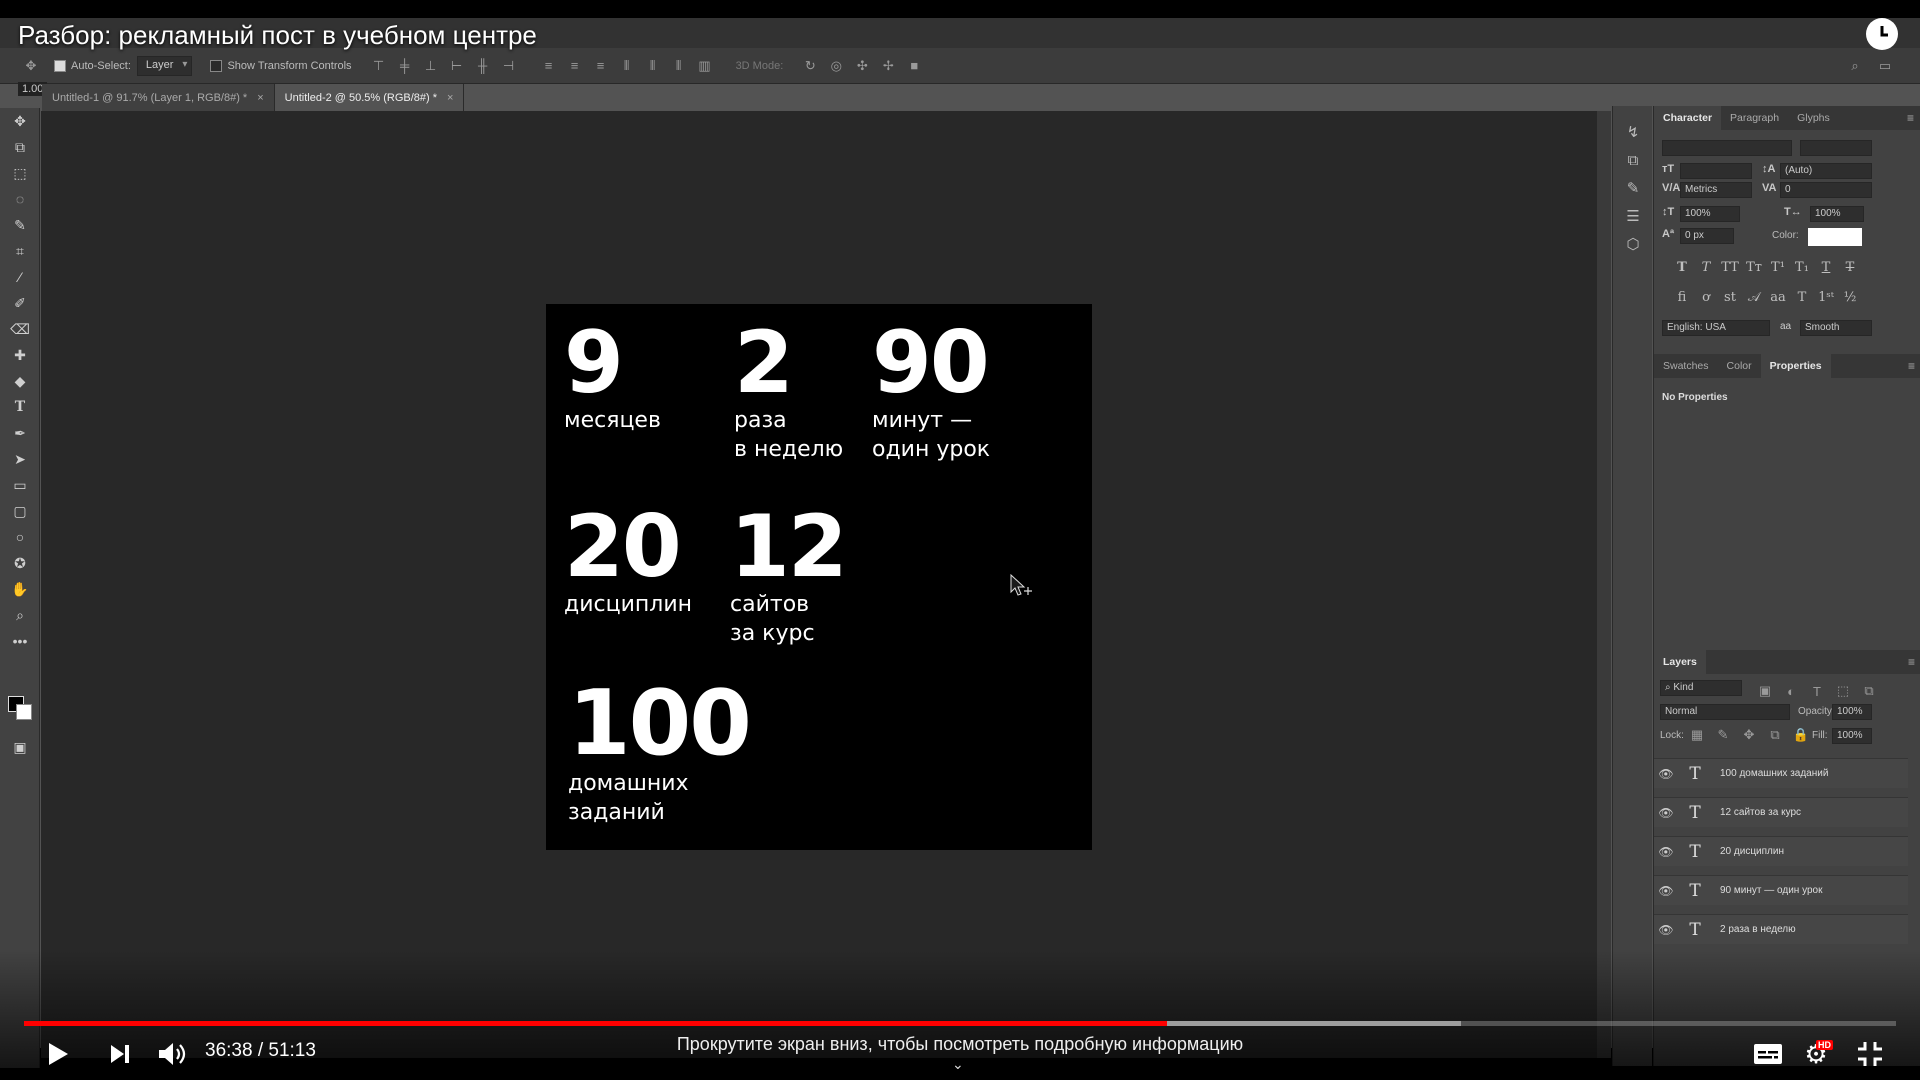  What do you see at coordinates (1852, 712) in the screenshot?
I see `opacity-field: 100%` at bounding box center [1852, 712].